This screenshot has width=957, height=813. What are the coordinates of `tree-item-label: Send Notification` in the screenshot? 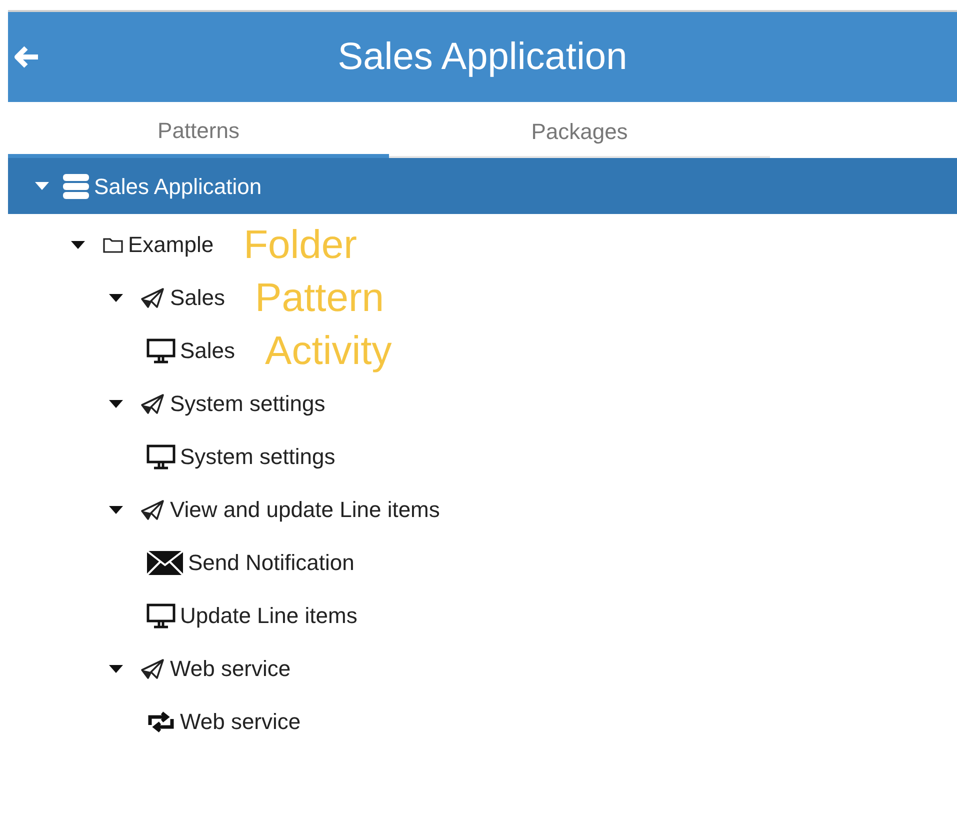 It's located at (271, 562).